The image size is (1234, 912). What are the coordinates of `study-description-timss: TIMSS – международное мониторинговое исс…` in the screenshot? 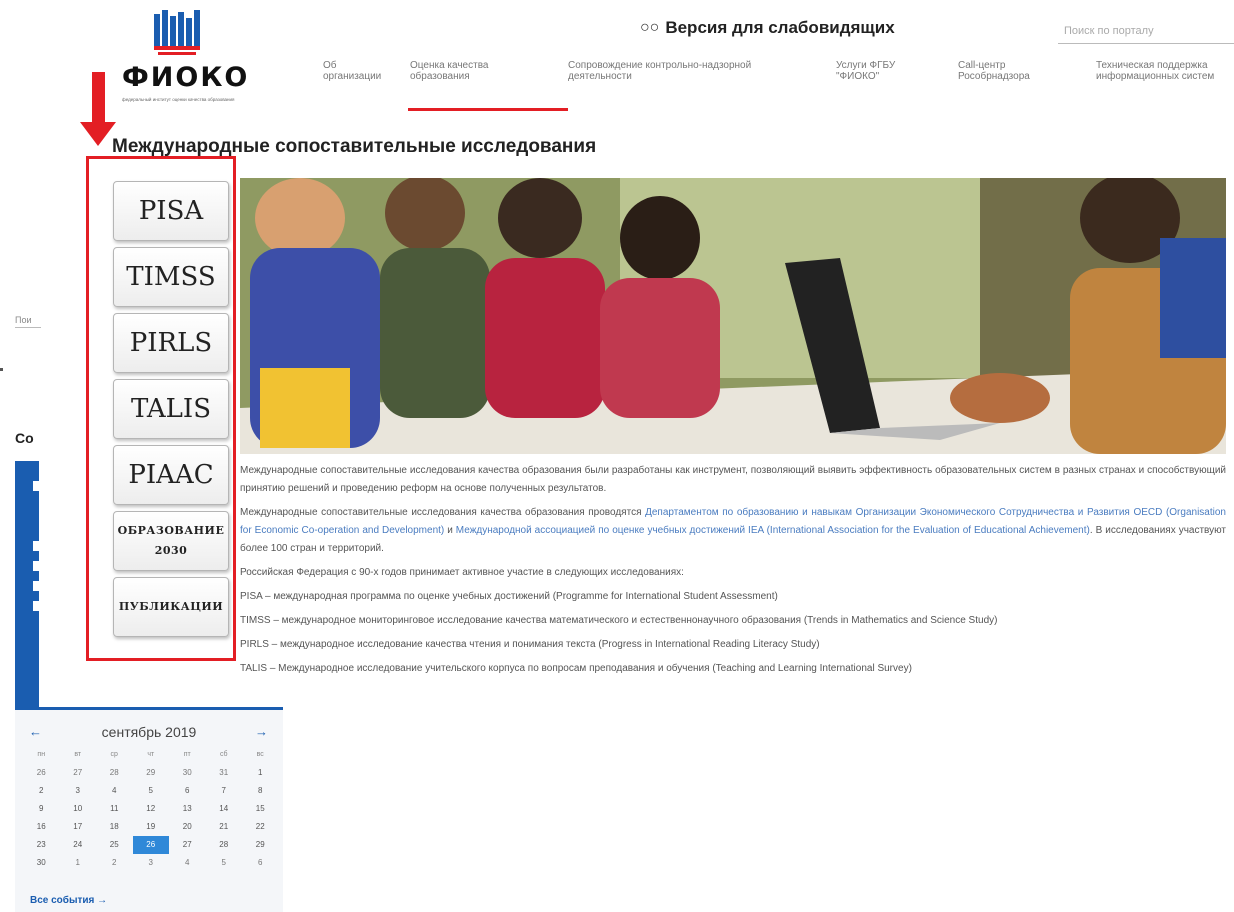 It's located at (619, 620).